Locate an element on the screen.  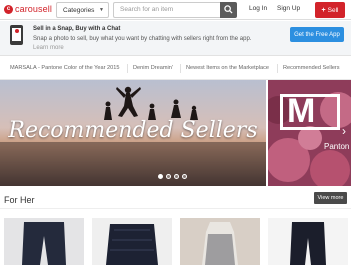
hero-slide-marsala: M Panton is located at coordinates (309, 133).